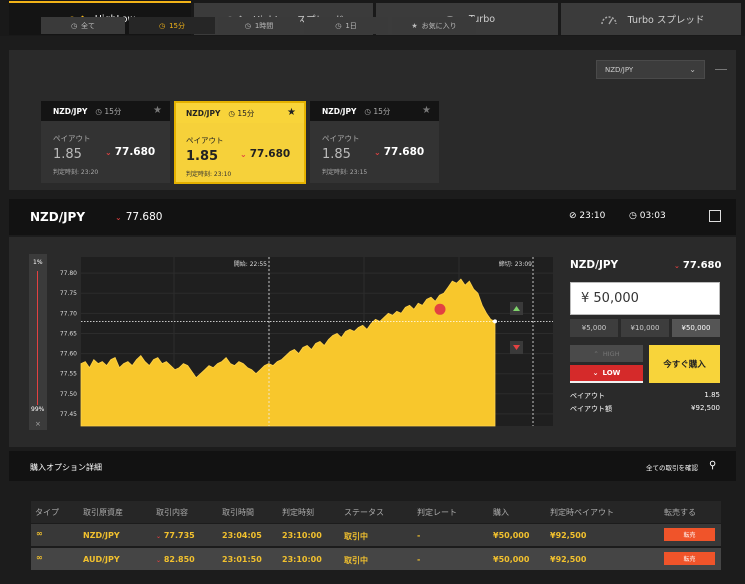  I want to click on high-button: ⌃ HIGH, so click(606, 353).